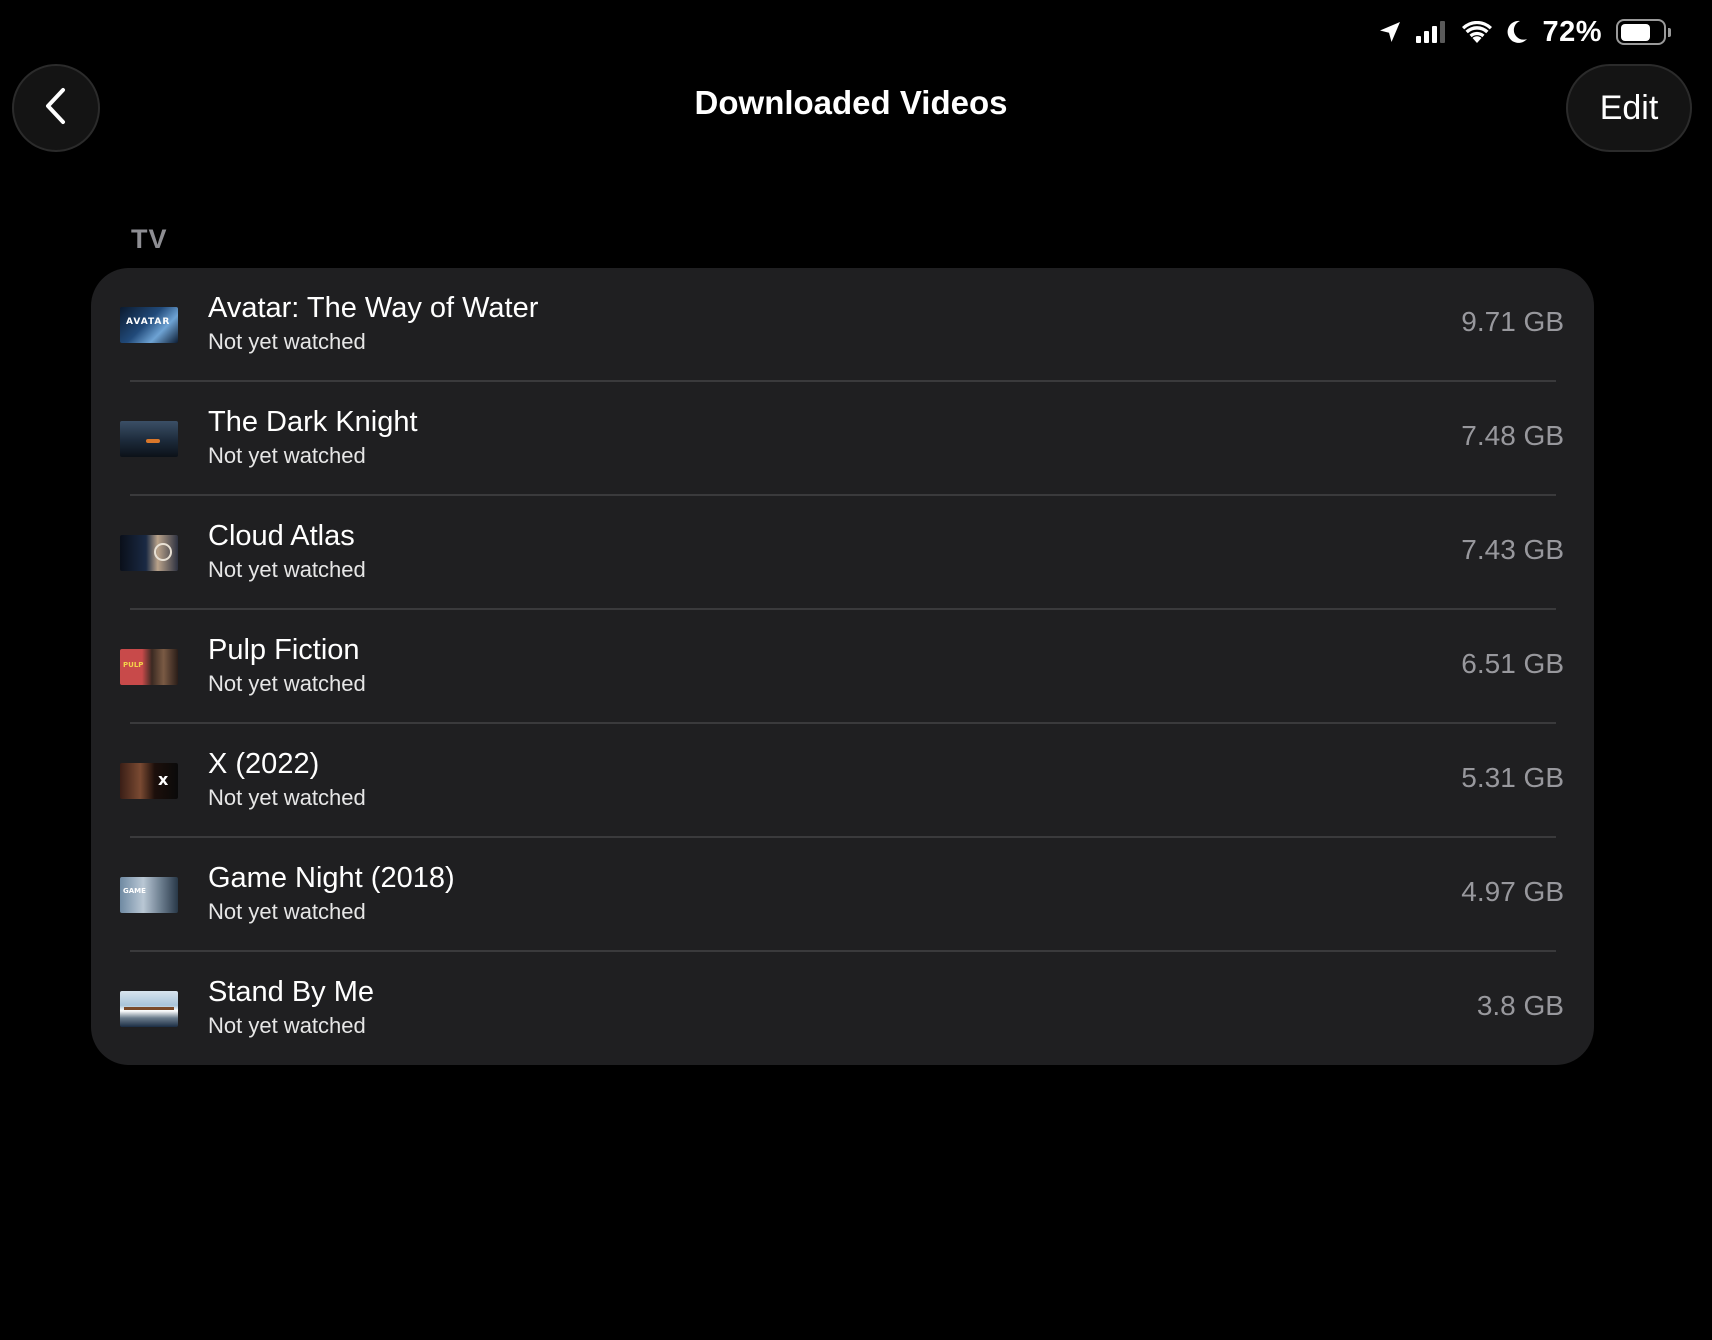  Describe the element at coordinates (1432, 32) in the screenshot. I see `cellular-signal-icon` at that location.